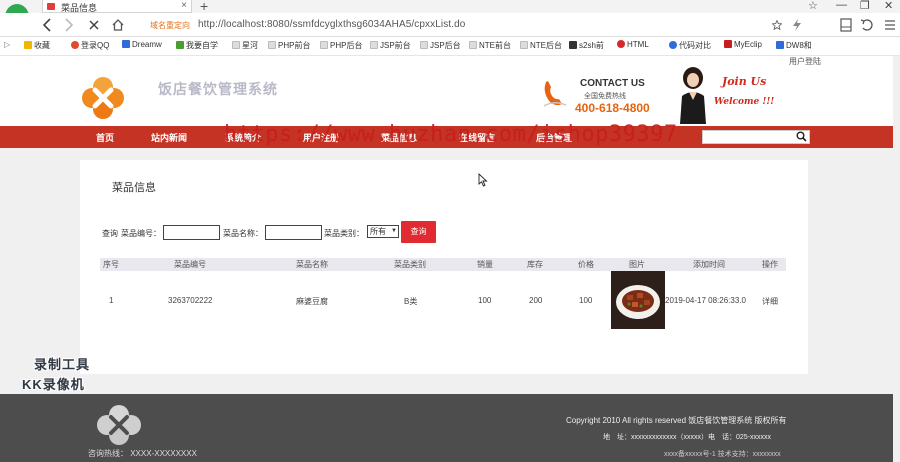 The width and height of the screenshot is (900, 462). Describe the element at coordinates (797, 25) in the screenshot. I see `lightning-icon` at that location.